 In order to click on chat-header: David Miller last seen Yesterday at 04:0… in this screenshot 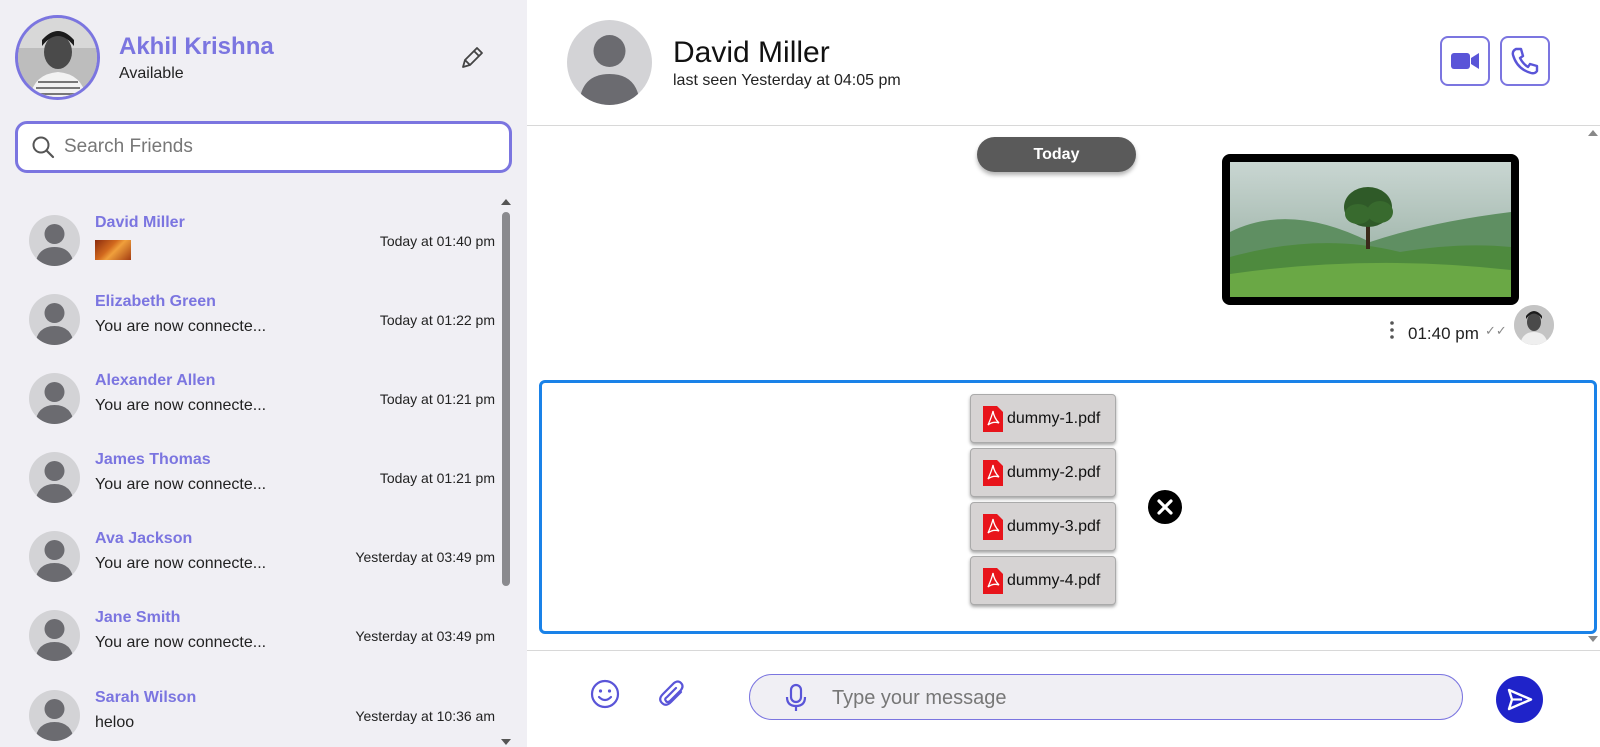, I will do `click(1063, 63)`.